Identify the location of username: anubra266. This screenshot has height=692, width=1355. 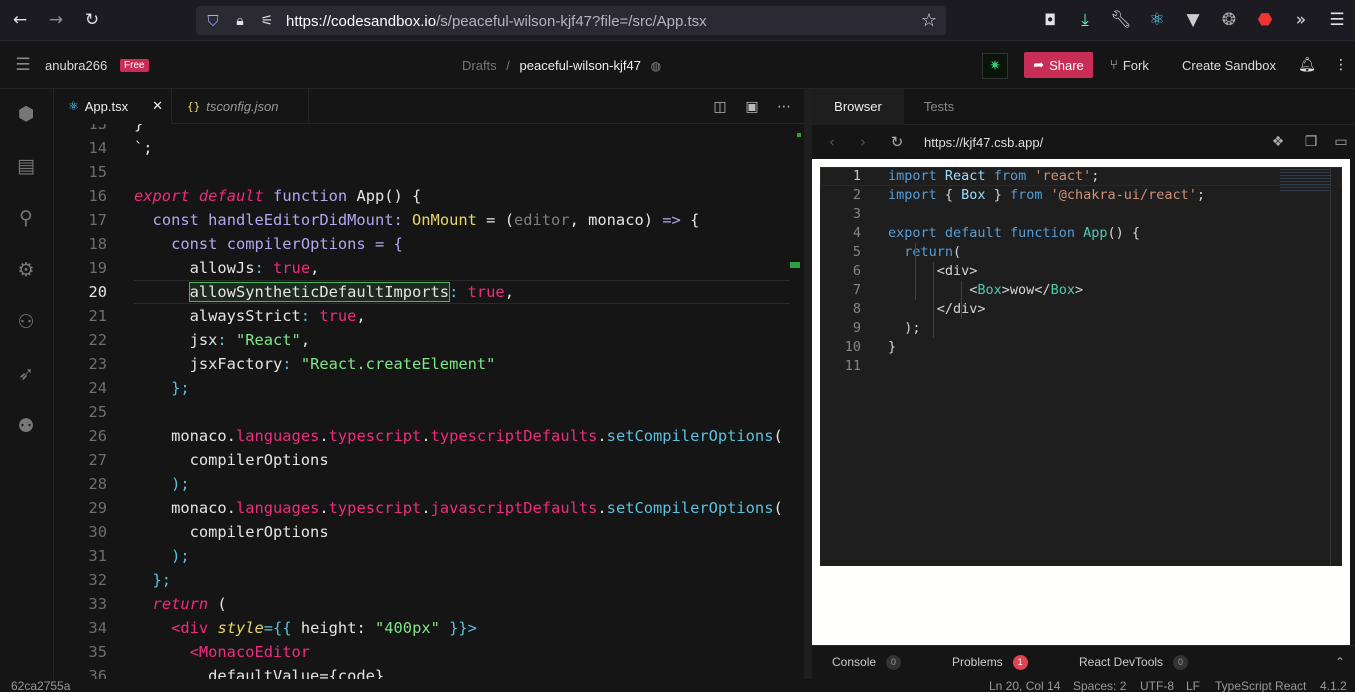
(76, 65).